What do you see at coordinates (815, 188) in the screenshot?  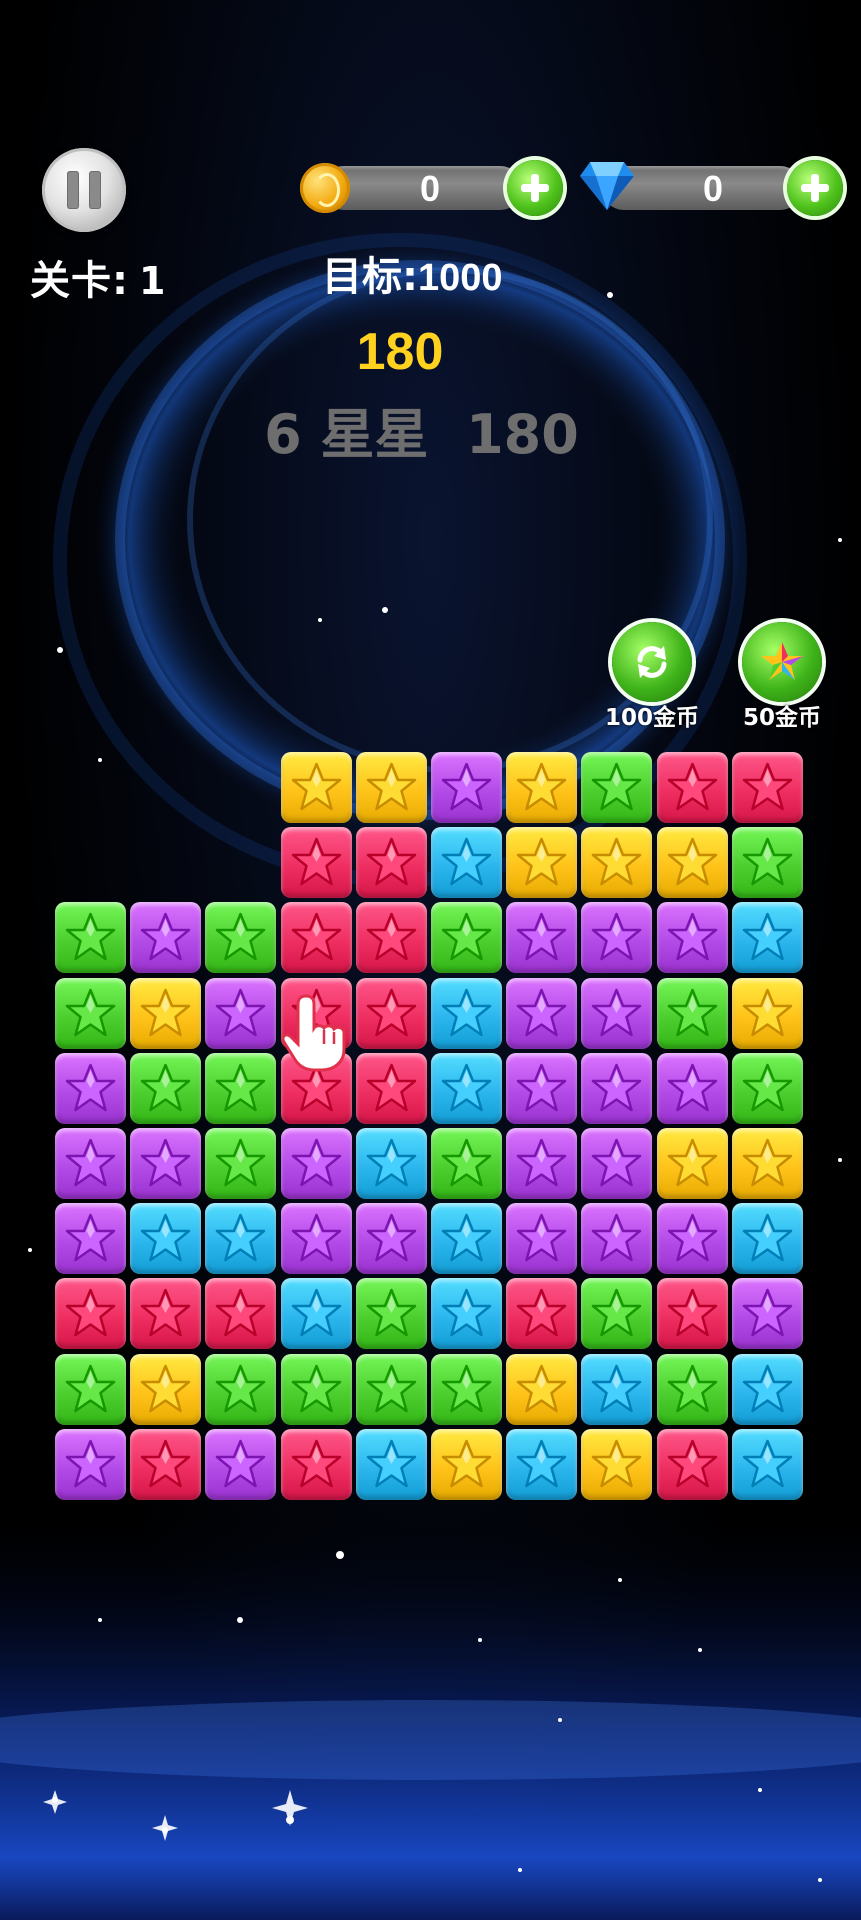 I see `add-gems-button` at bounding box center [815, 188].